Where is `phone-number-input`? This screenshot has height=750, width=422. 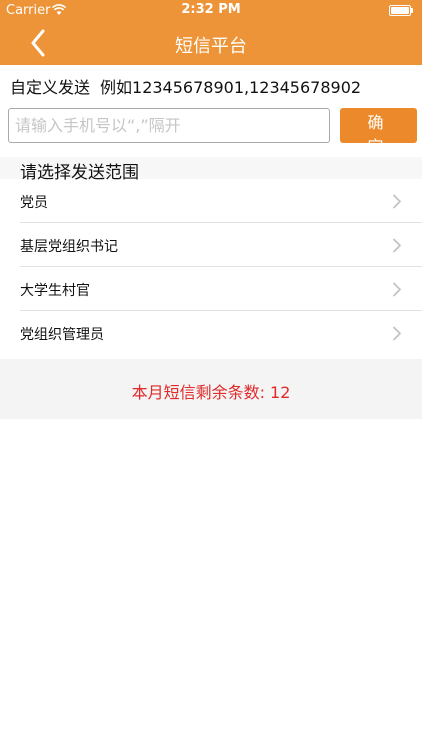
phone-number-input is located at coordinates (169, 125).